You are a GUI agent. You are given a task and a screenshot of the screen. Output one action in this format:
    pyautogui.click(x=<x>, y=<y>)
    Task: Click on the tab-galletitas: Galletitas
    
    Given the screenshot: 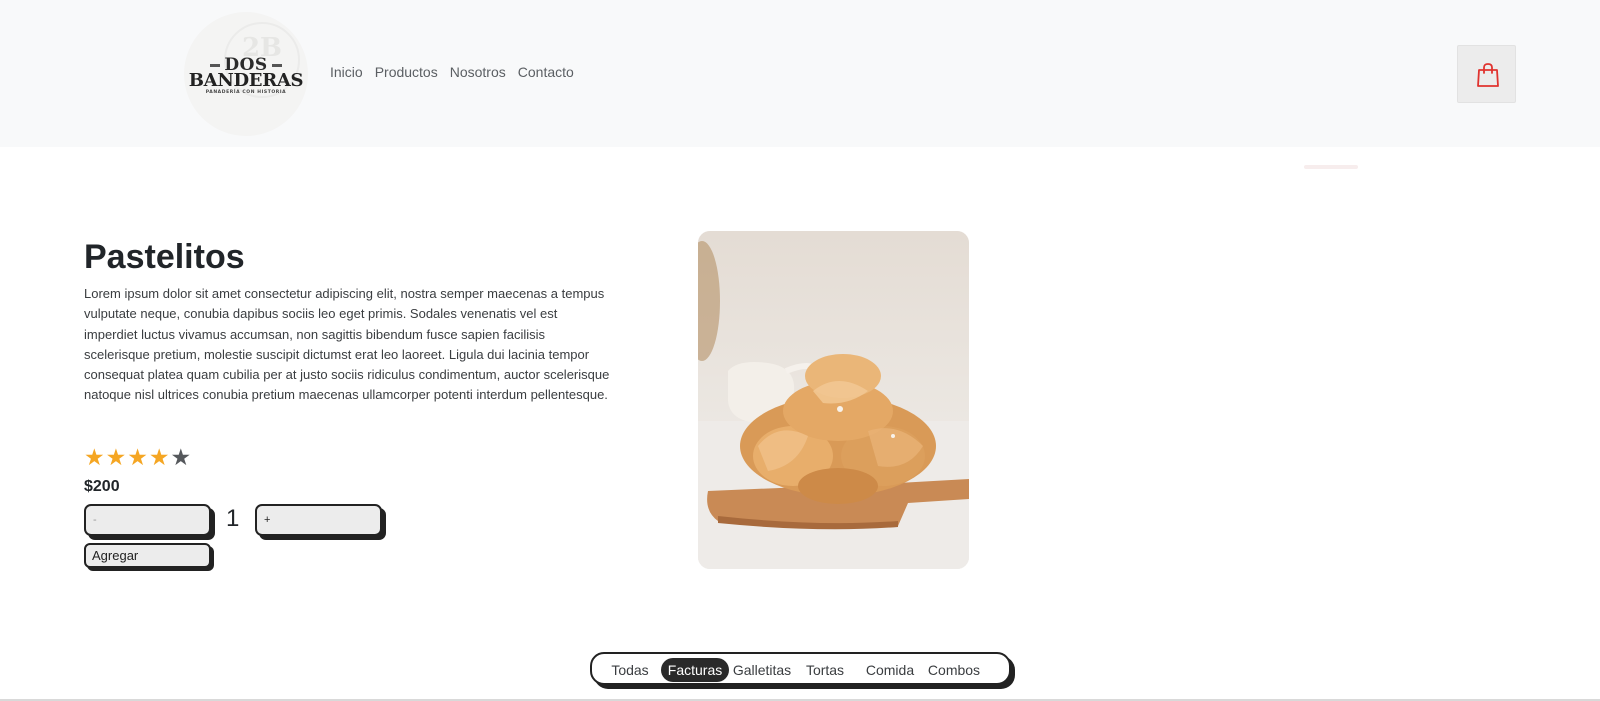 What is the action you would take?
    pyautogui.click(x=762, y=670)
    